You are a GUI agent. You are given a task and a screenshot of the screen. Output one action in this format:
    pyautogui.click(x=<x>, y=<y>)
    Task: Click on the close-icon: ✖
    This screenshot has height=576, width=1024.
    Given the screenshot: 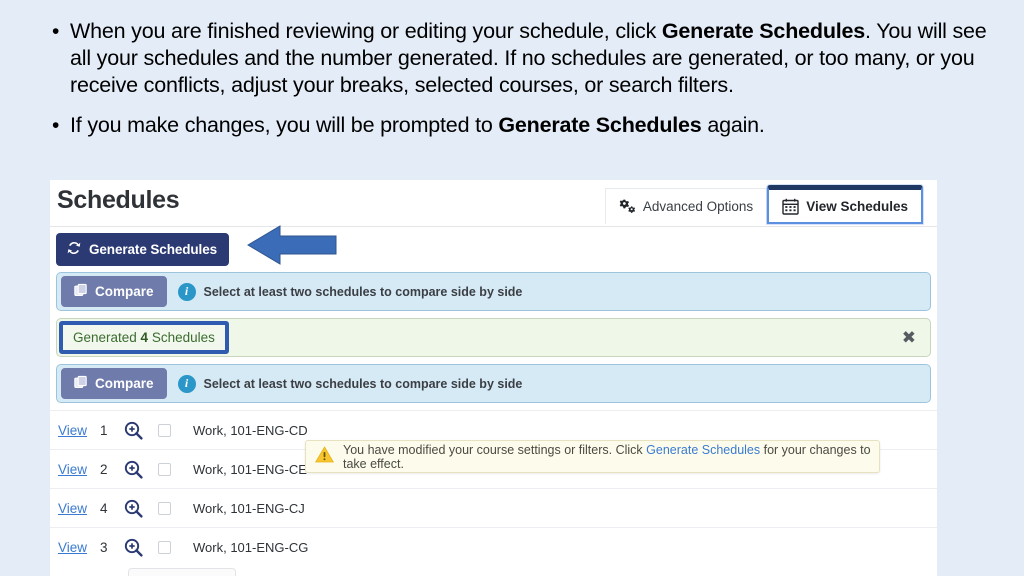 What is the action you would take?
    pyautogui.click(x=909, y=338)
    